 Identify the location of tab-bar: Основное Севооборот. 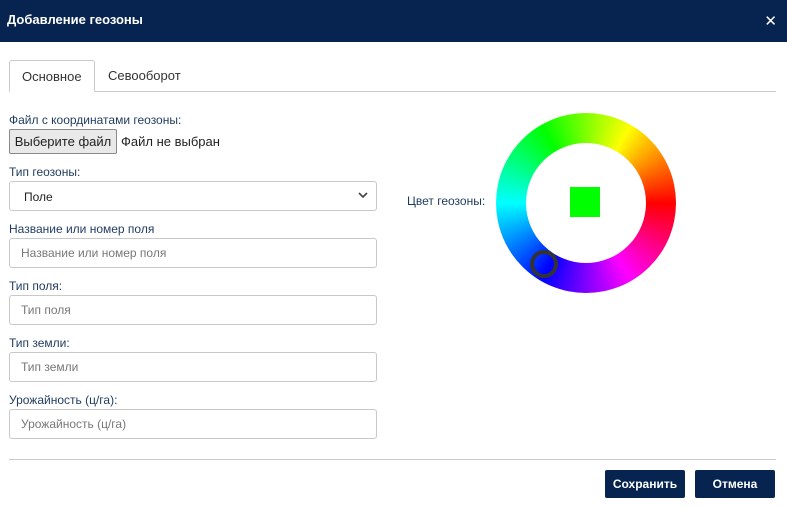
(392, 76).